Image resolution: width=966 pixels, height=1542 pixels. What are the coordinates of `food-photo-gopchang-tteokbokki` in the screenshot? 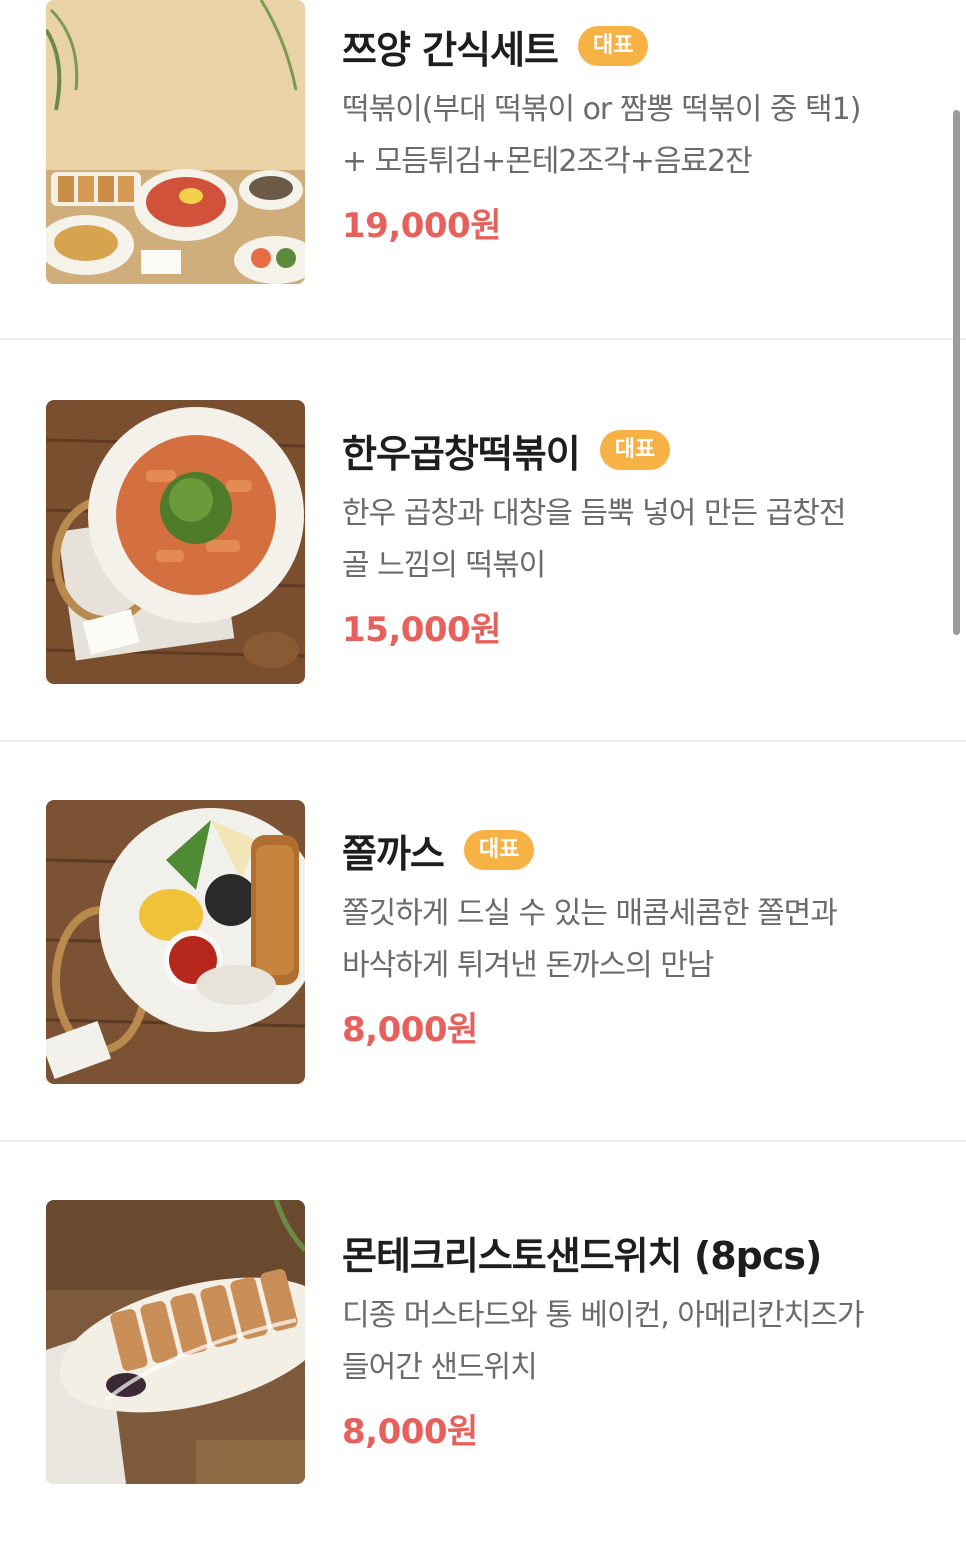 It's located at (175, 542).